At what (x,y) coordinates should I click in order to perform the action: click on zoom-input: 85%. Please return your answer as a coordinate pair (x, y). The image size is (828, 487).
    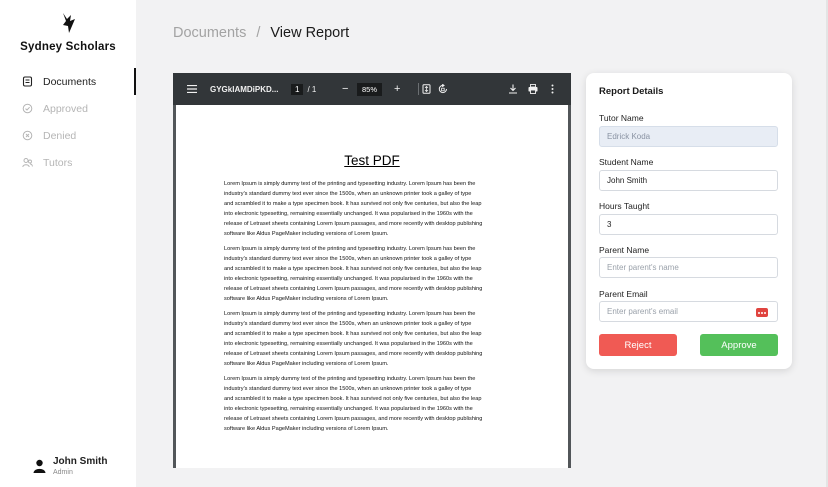
    Looking at the image, I should click on (370, 89).